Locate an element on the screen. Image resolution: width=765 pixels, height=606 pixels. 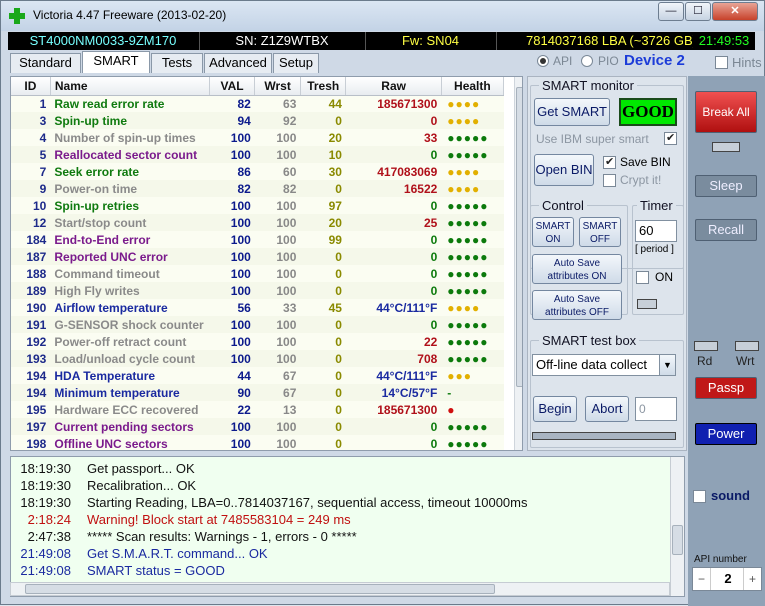
timer-period-label: [ period ] is located at coordinates (654, 249).